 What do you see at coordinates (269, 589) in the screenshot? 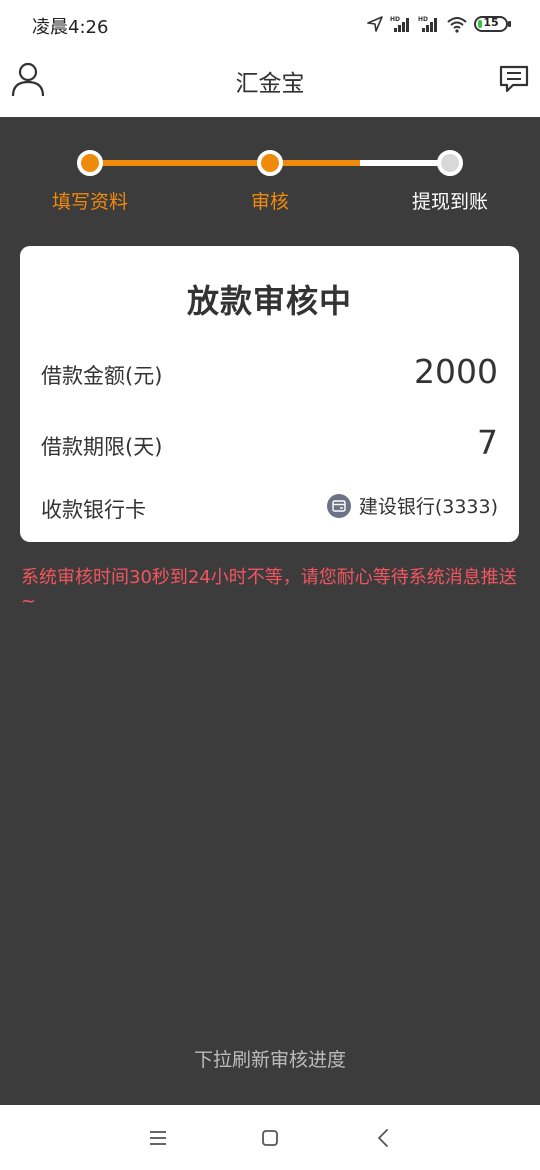
I see `review-notice: 系统审核时间30秒到24小时不等，请您耐心等待系统消息推送~` at bounding box center [269, 589].